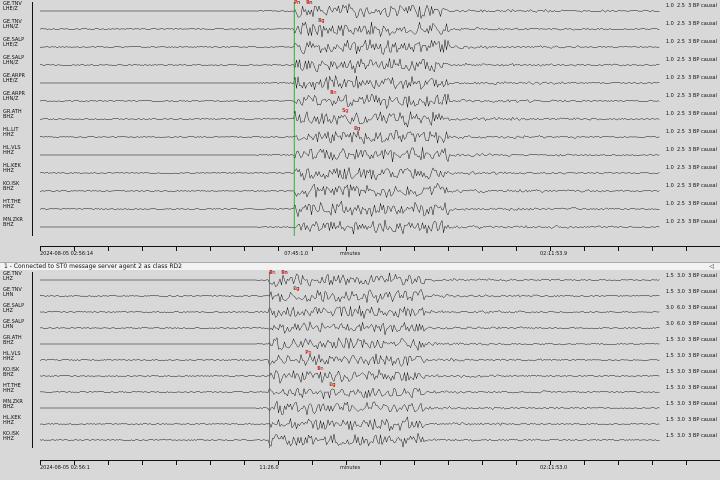 The image size is (720, 480). I want to click on filter-scale-label: 3.0 6.0 3 BP causal, so click(691, 324).